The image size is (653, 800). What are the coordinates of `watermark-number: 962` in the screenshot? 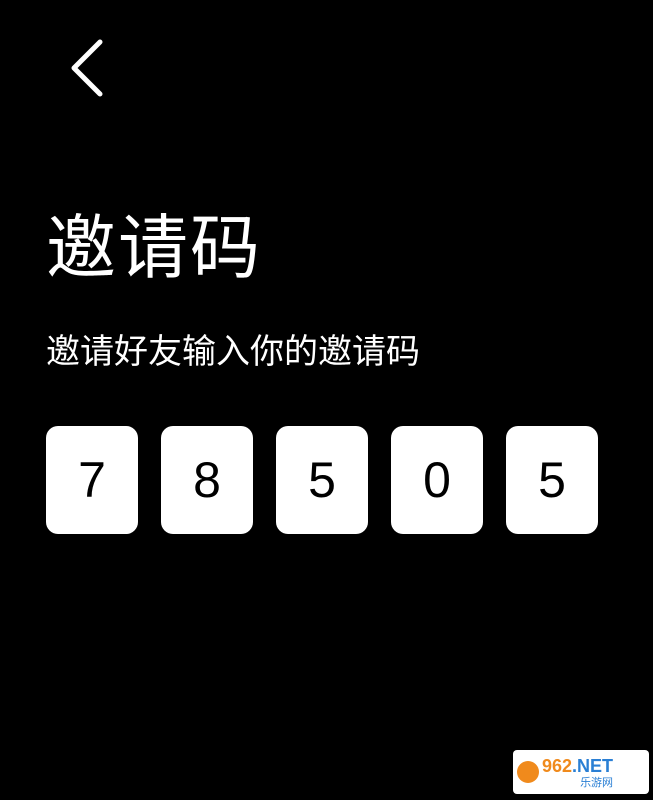 It's located at (557, 765).